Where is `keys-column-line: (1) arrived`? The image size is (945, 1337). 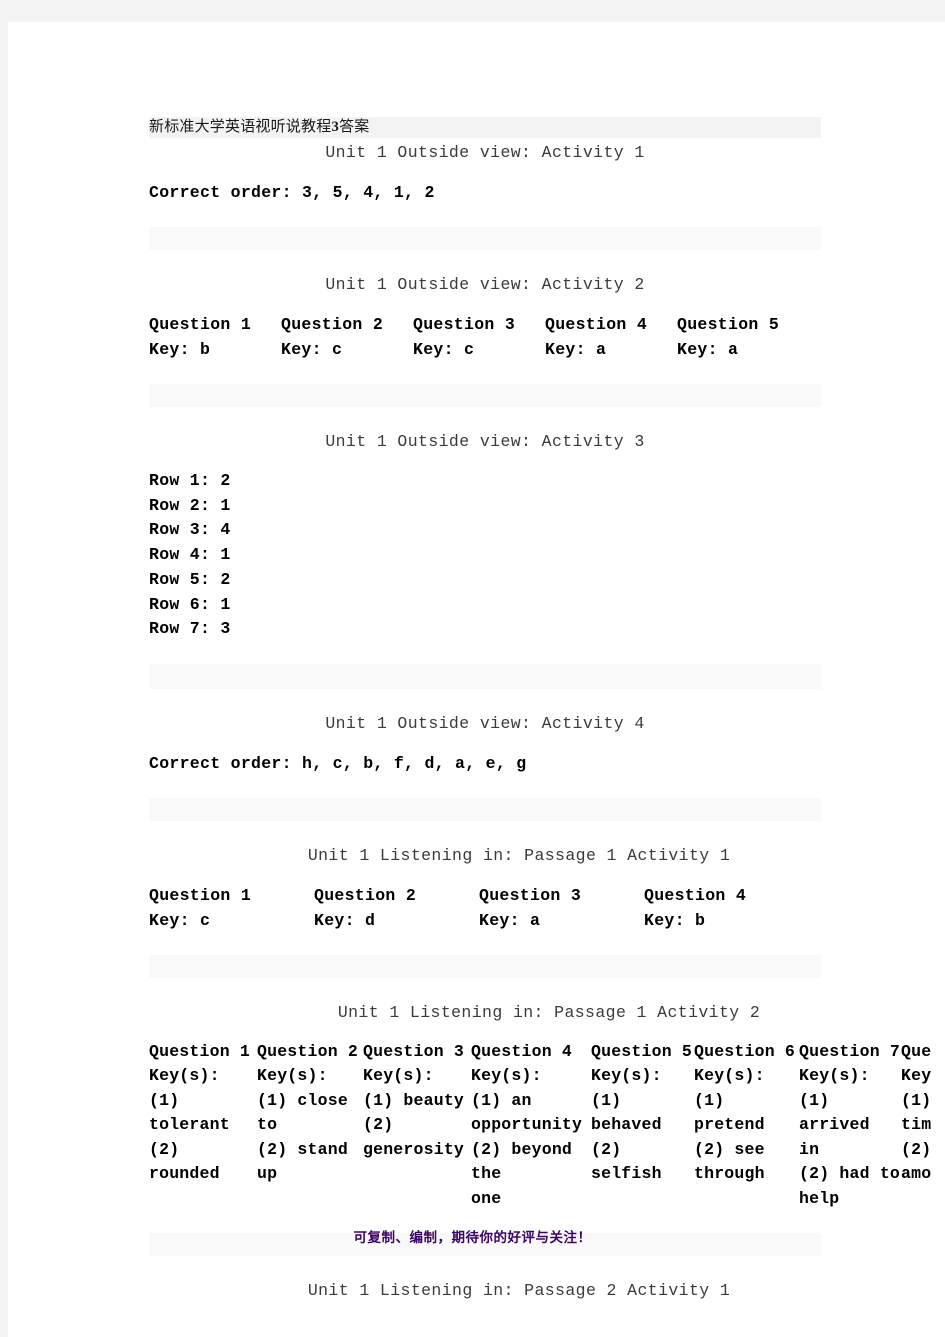
keys-column-line: (1) arrived is located at coordinates (834, 1112).